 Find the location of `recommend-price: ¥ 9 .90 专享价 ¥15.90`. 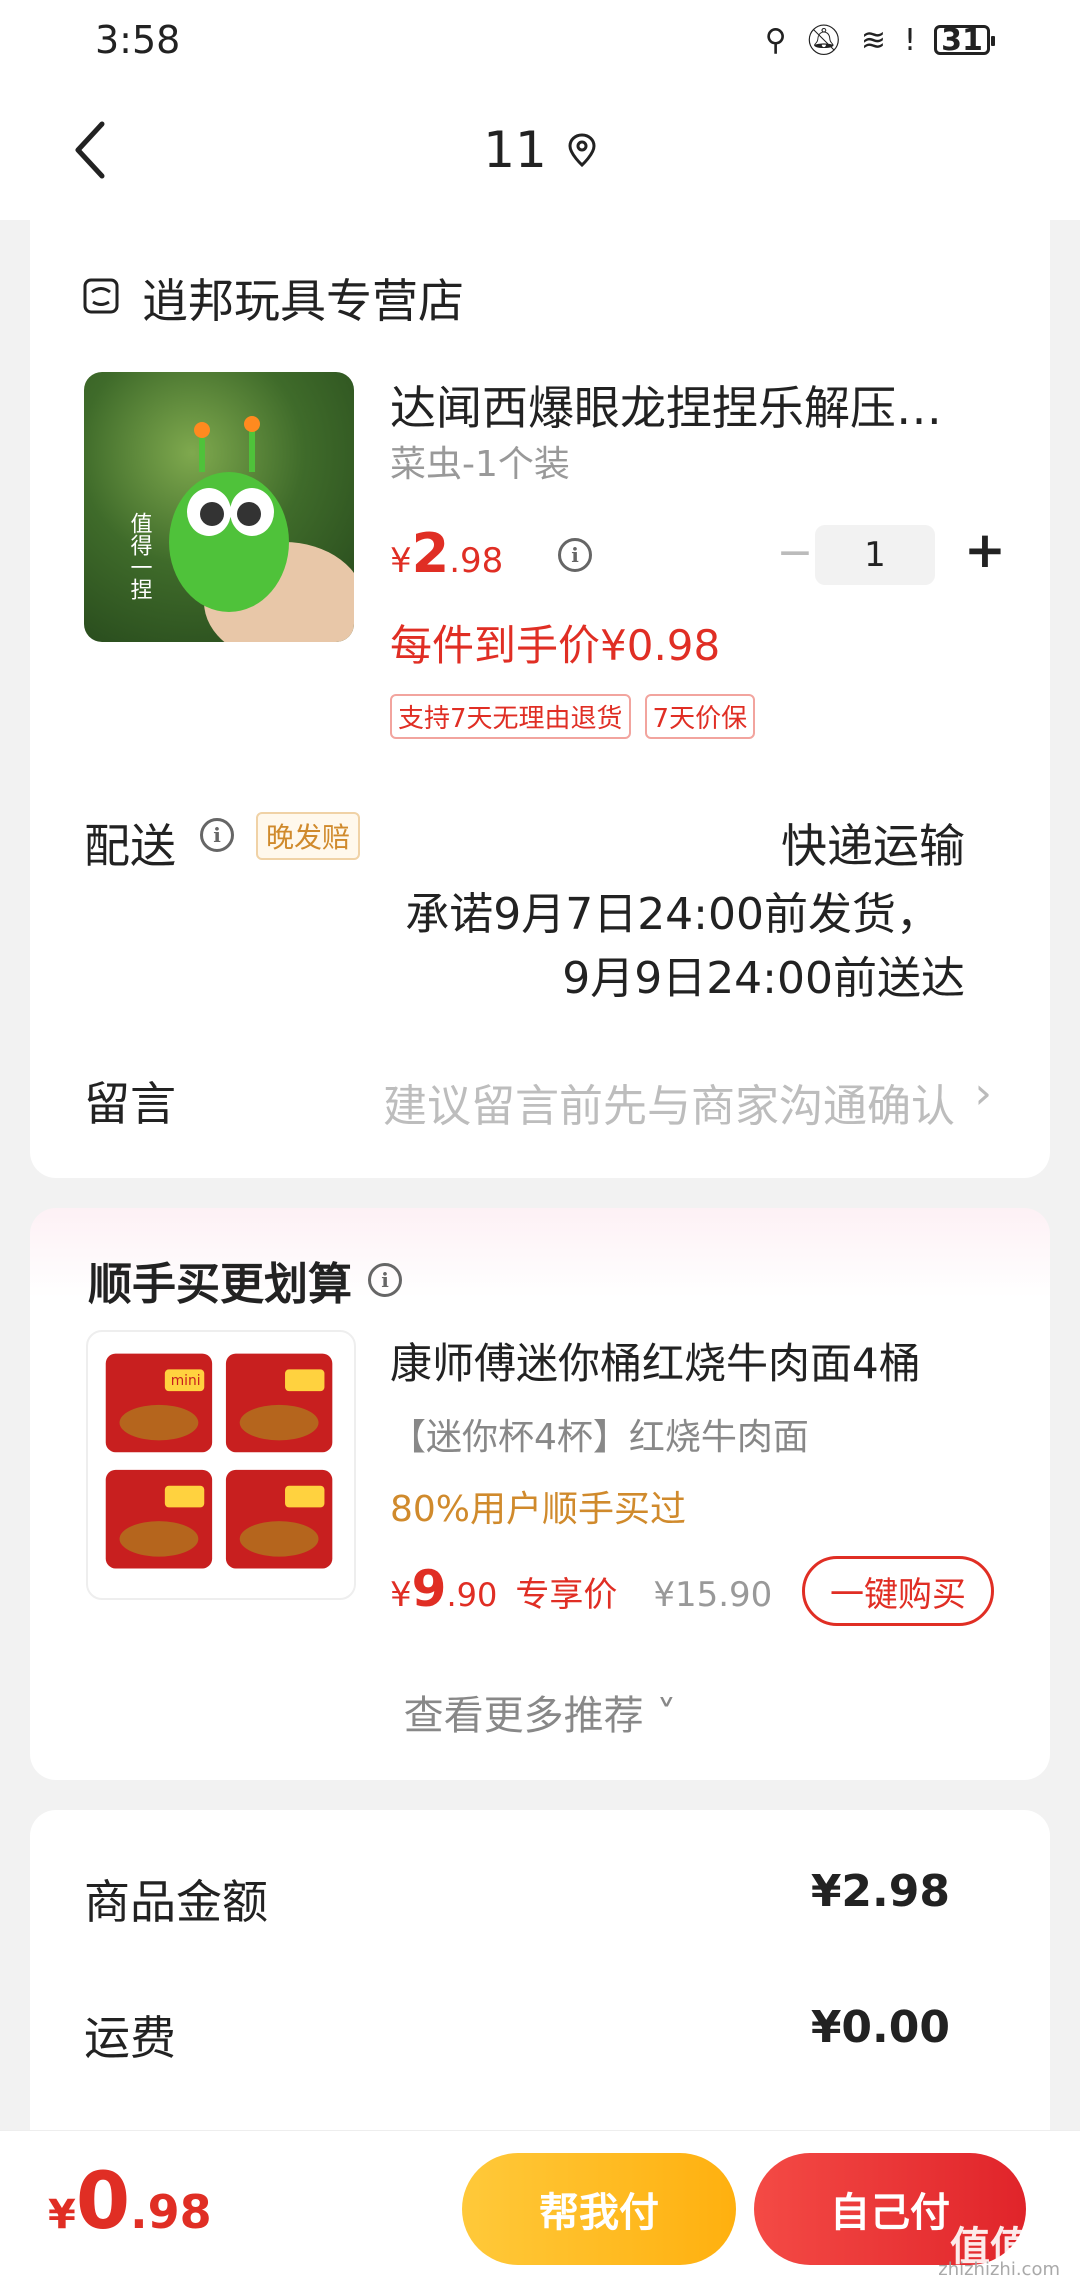

recommend-price: ¥ 9 .90 专享价 ¥15.90 is located at coordinates (581, 1589).